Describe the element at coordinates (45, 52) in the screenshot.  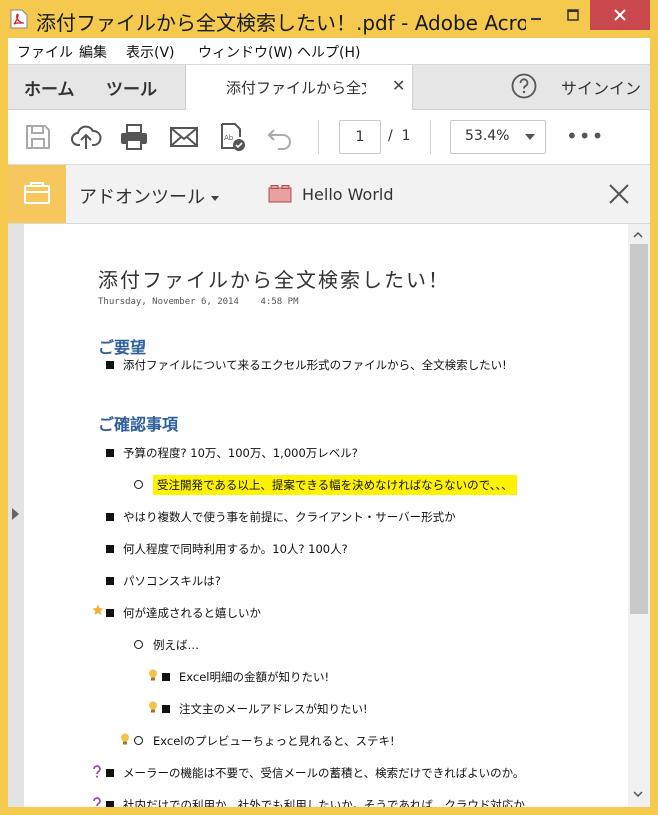
I see `menu-file: ファイル` at that location.